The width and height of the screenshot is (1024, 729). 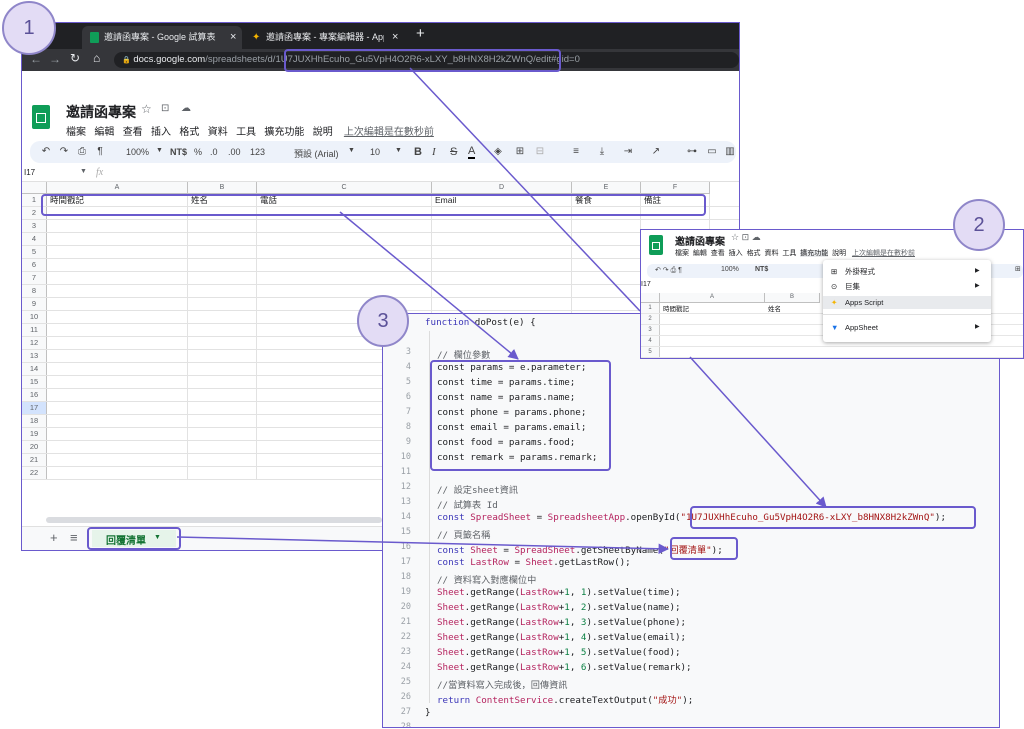 I want to click on url-id-connector, so click(x=525, y=189).